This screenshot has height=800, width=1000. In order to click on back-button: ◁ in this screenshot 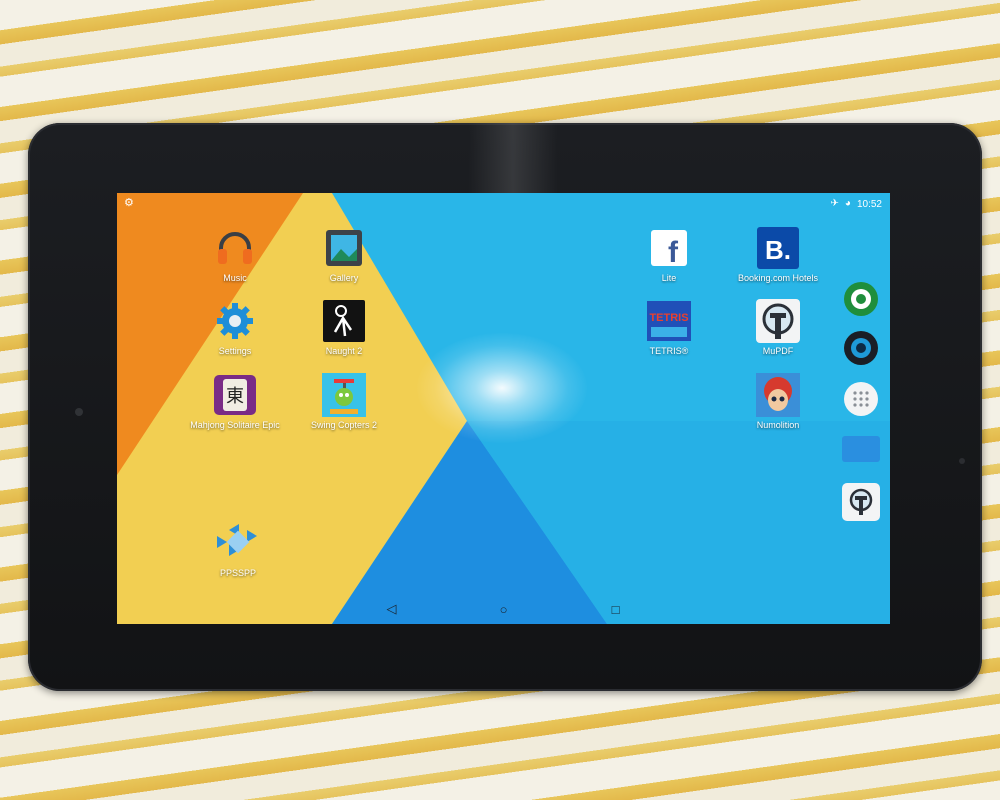, I will do `click(392, 609)`.